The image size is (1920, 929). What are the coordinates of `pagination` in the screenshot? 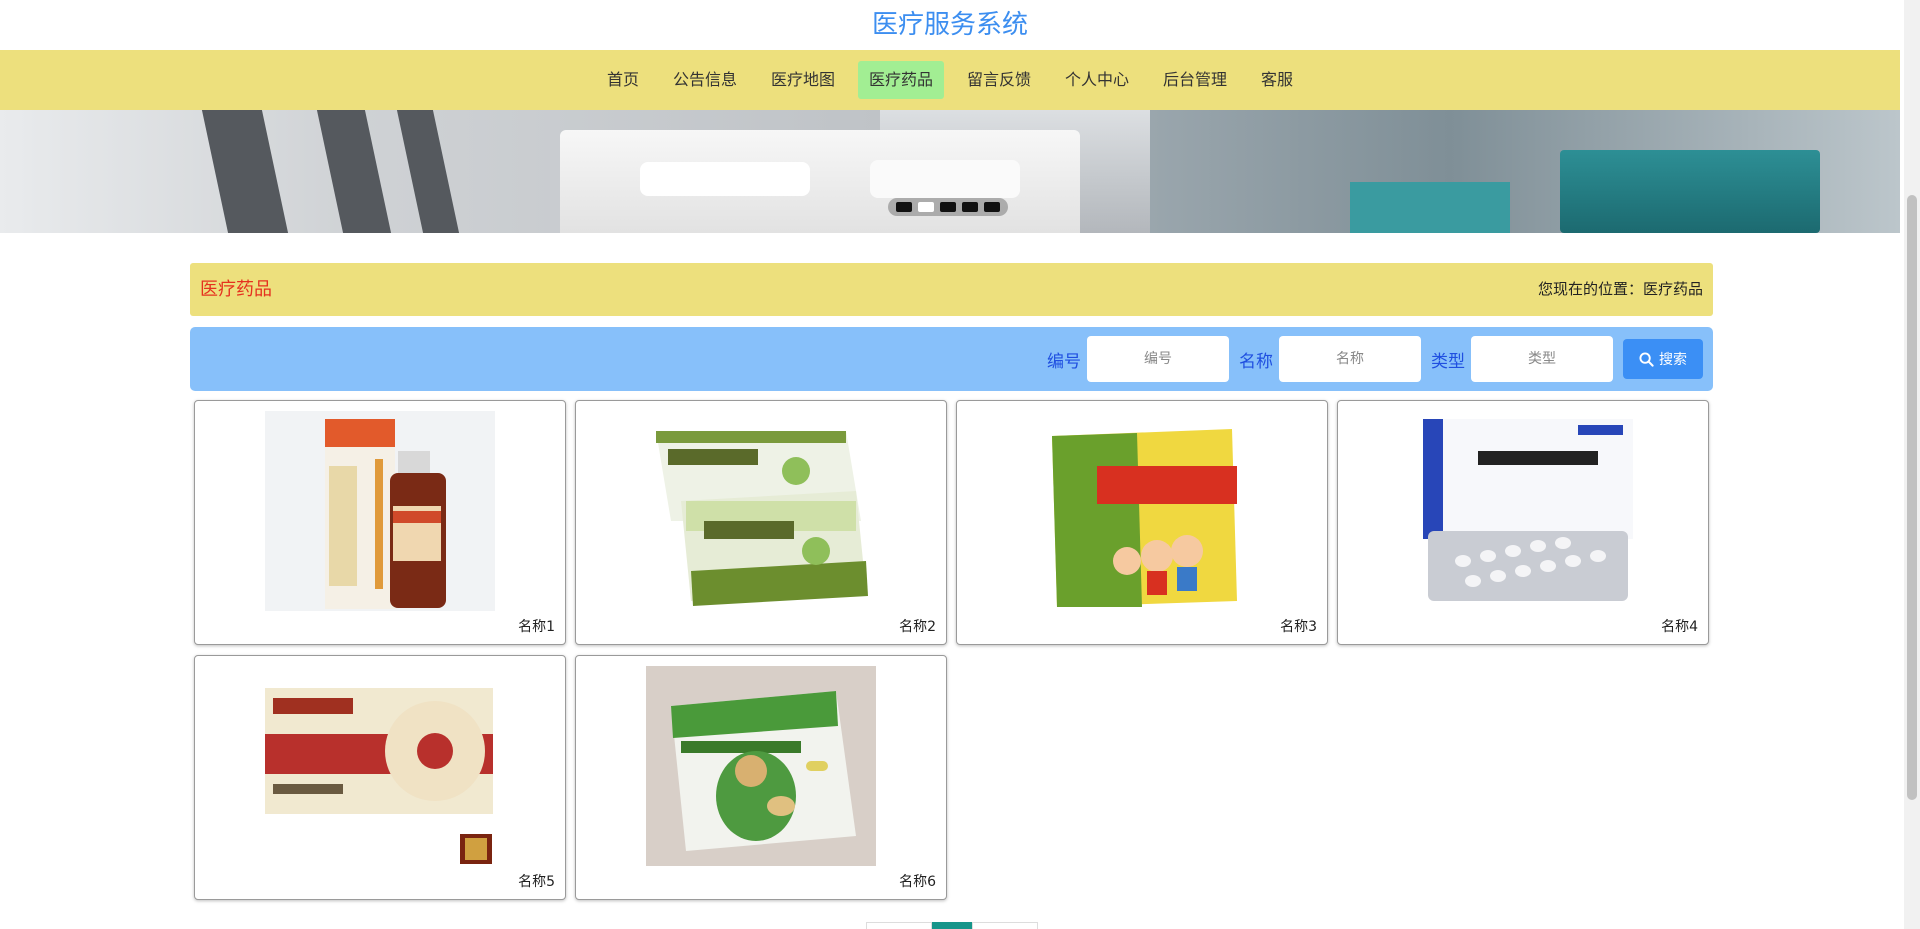 It's located at (952, 925).